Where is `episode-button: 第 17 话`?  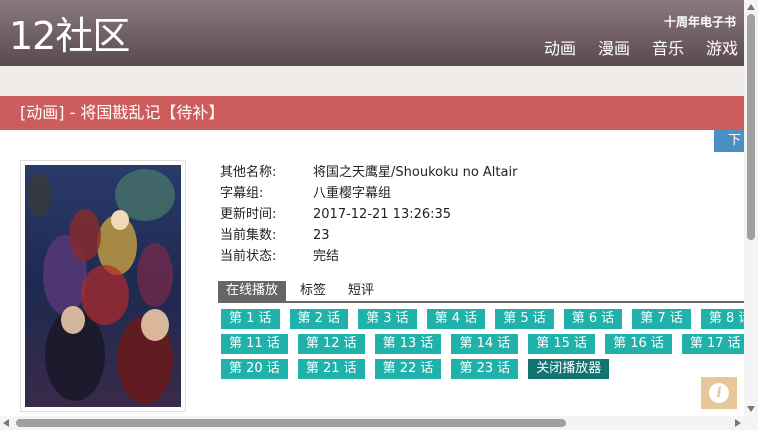 episode-button: 第 17 话 is located at coordinates (712, 344).